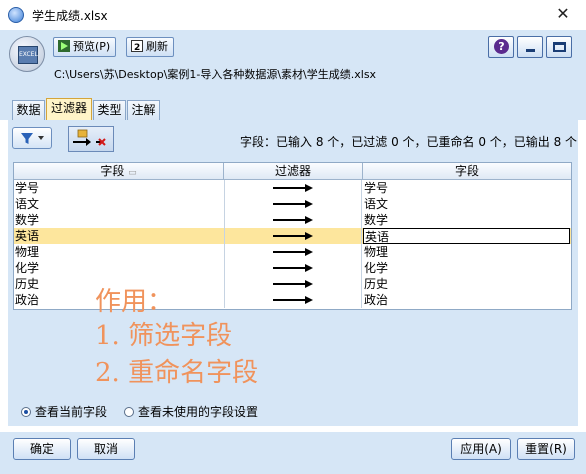 The image size is (586, 474). I want to click on table-row: 化学 化学, so click(292, 268).